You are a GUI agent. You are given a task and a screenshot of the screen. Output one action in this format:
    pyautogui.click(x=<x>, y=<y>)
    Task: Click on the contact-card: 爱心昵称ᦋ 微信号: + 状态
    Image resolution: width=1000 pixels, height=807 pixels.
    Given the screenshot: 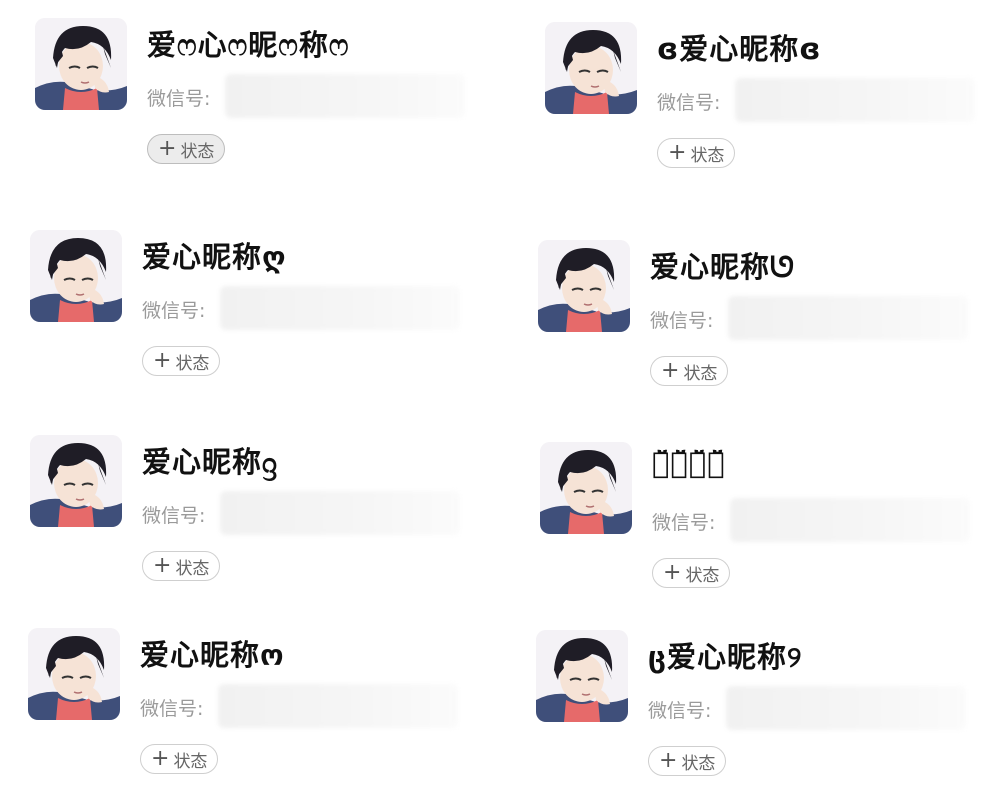 What is the action you would take?
    pyautogui.click(x=260, y=522)
    